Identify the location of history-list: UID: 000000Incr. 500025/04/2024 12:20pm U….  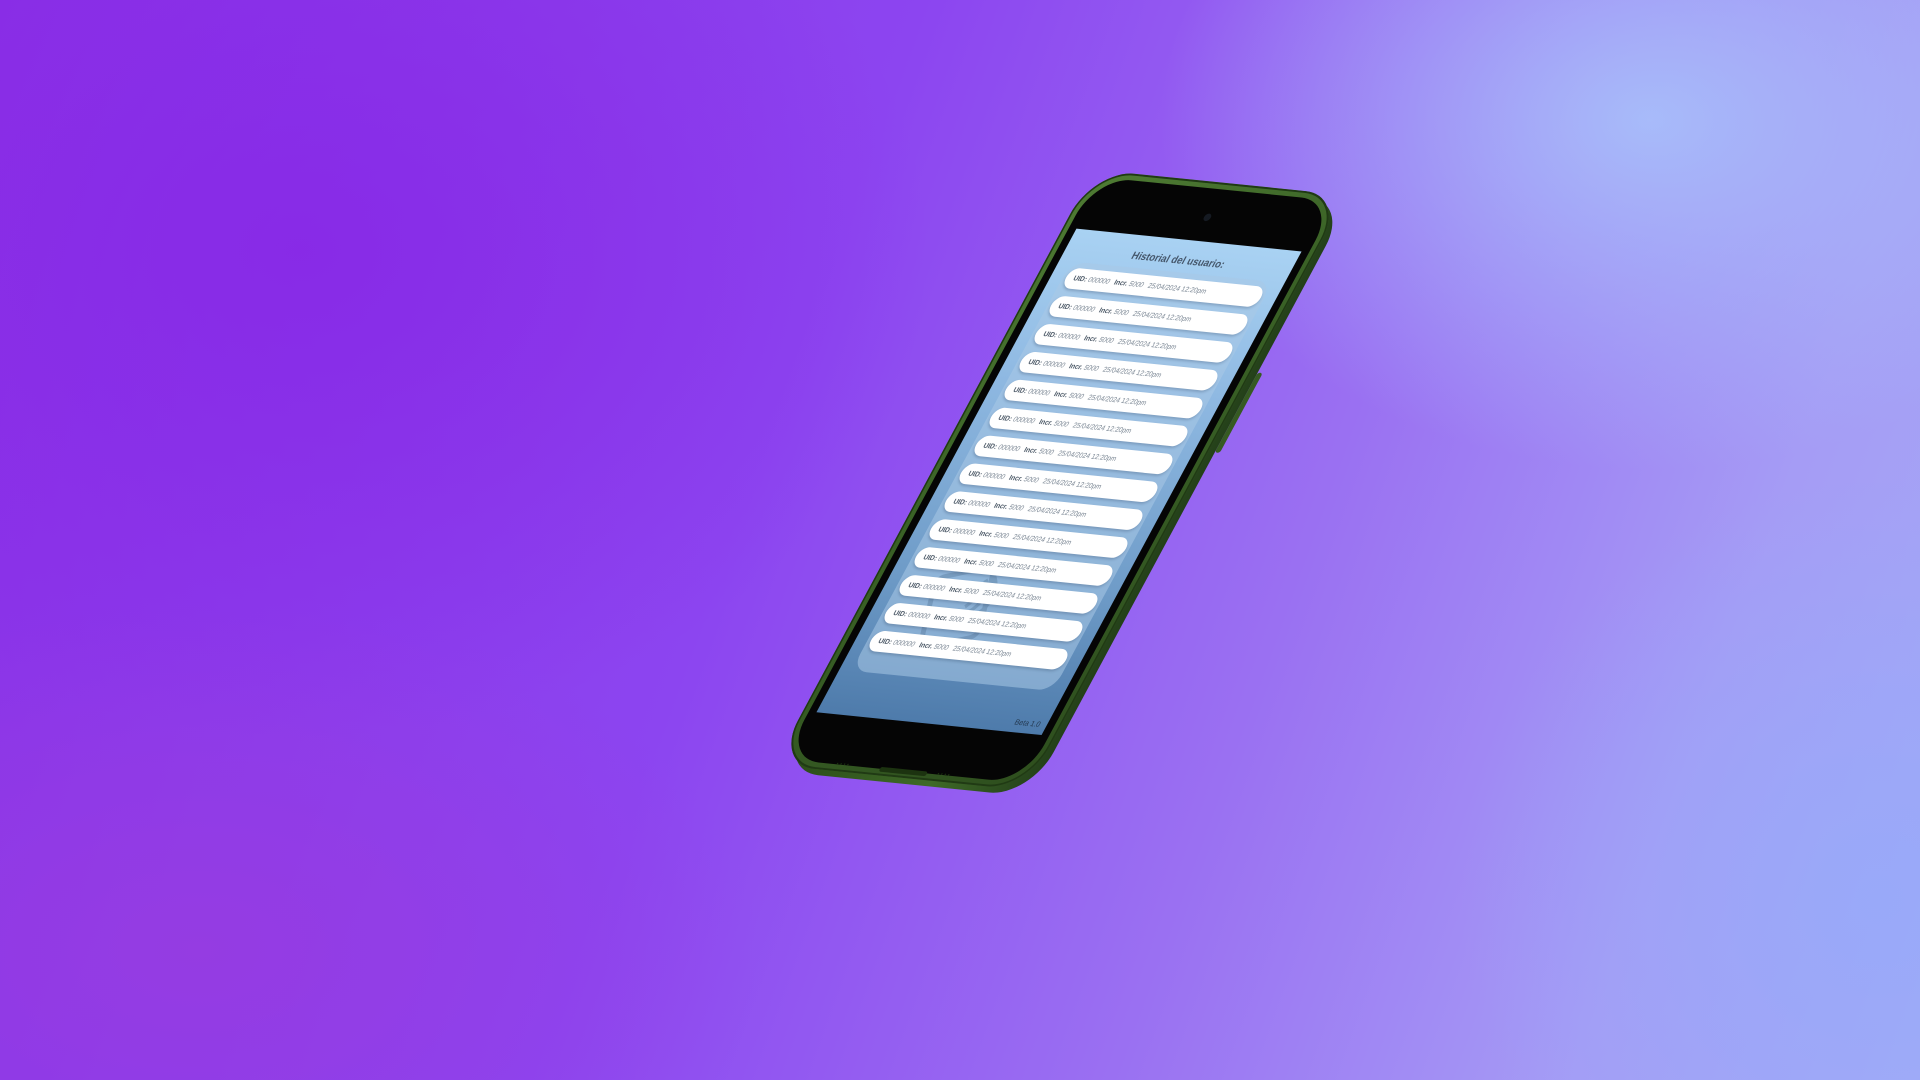
(1064, 472).